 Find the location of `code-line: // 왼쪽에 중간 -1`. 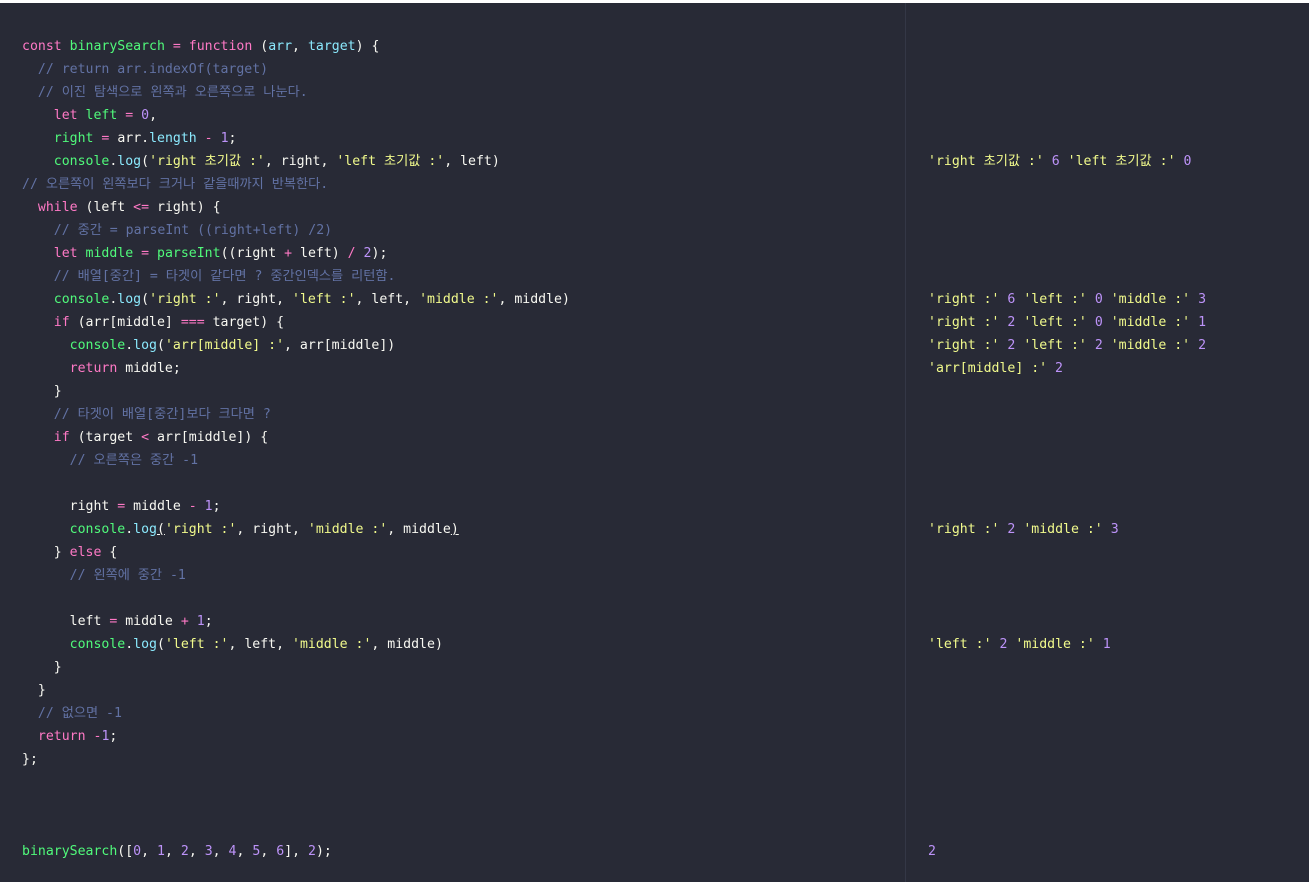

code-line: // 왼쪽에 중간 -1 is located at coordinates (104, 575).